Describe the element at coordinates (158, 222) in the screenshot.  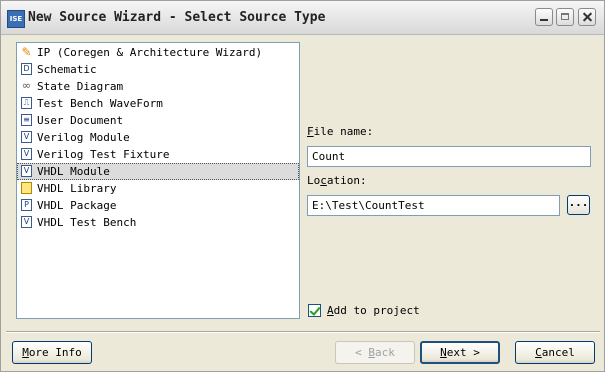
I see `source-type-item: V VHDL Test Bench` at that location.